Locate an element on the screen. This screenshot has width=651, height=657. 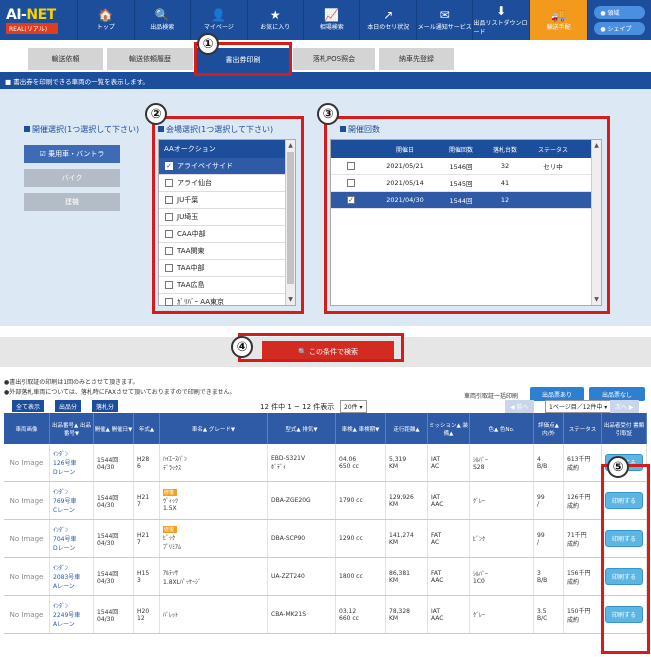
type-button-bike: バイク is located at coordinates (72, 178).